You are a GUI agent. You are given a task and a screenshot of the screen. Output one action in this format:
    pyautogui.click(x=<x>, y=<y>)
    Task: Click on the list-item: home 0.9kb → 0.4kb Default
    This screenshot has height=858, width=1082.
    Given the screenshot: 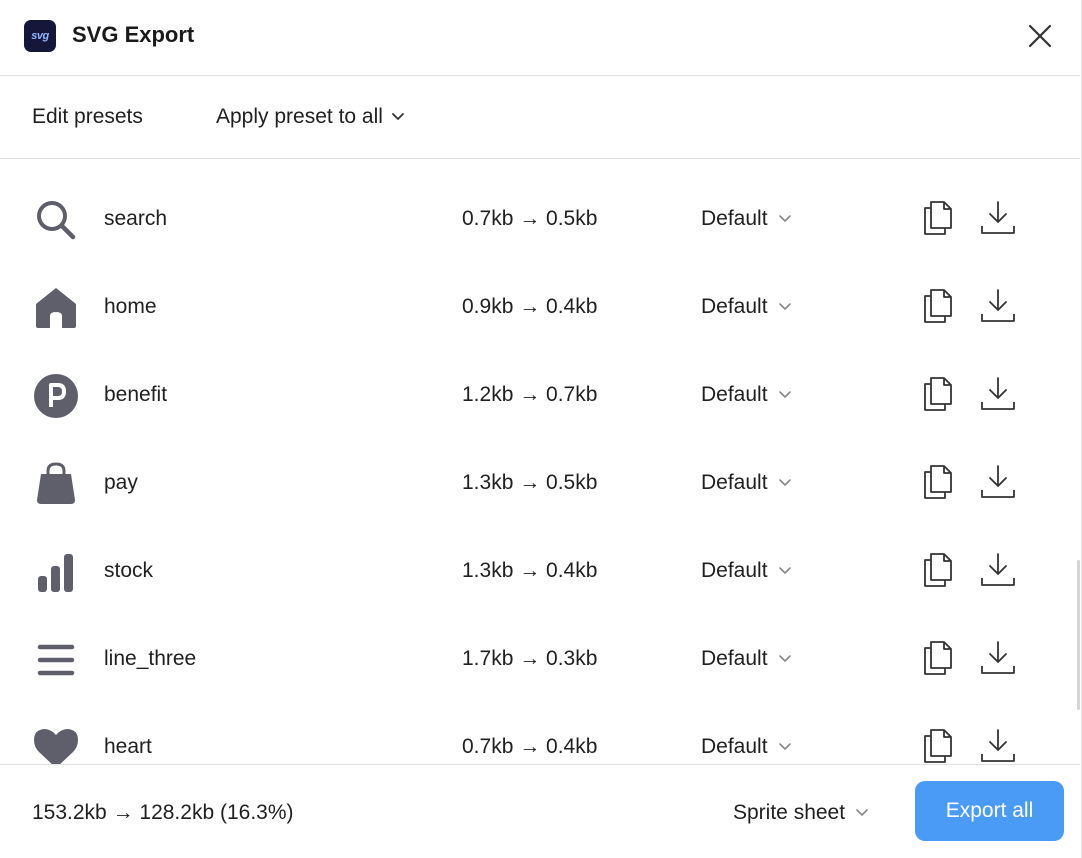 What is the action you would take?
    pyautogui.click(x=540, y=306)
    